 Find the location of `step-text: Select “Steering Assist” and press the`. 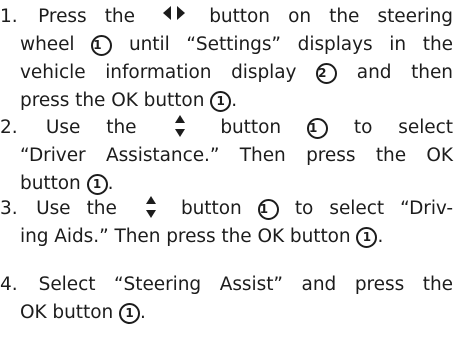

step-text: Select “Steering Assist” and press the is located at coordinates (245, 284).